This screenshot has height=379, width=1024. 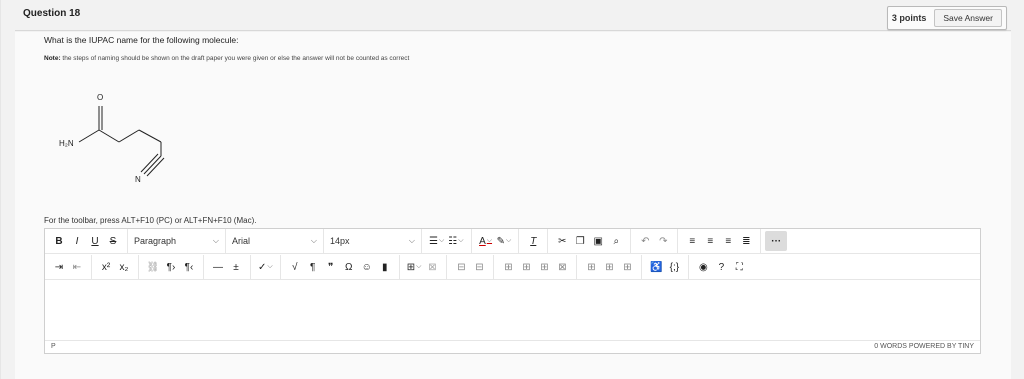 I want to click on spellcheck-icon: ✓ ⌵, so click(x=265, y=267).